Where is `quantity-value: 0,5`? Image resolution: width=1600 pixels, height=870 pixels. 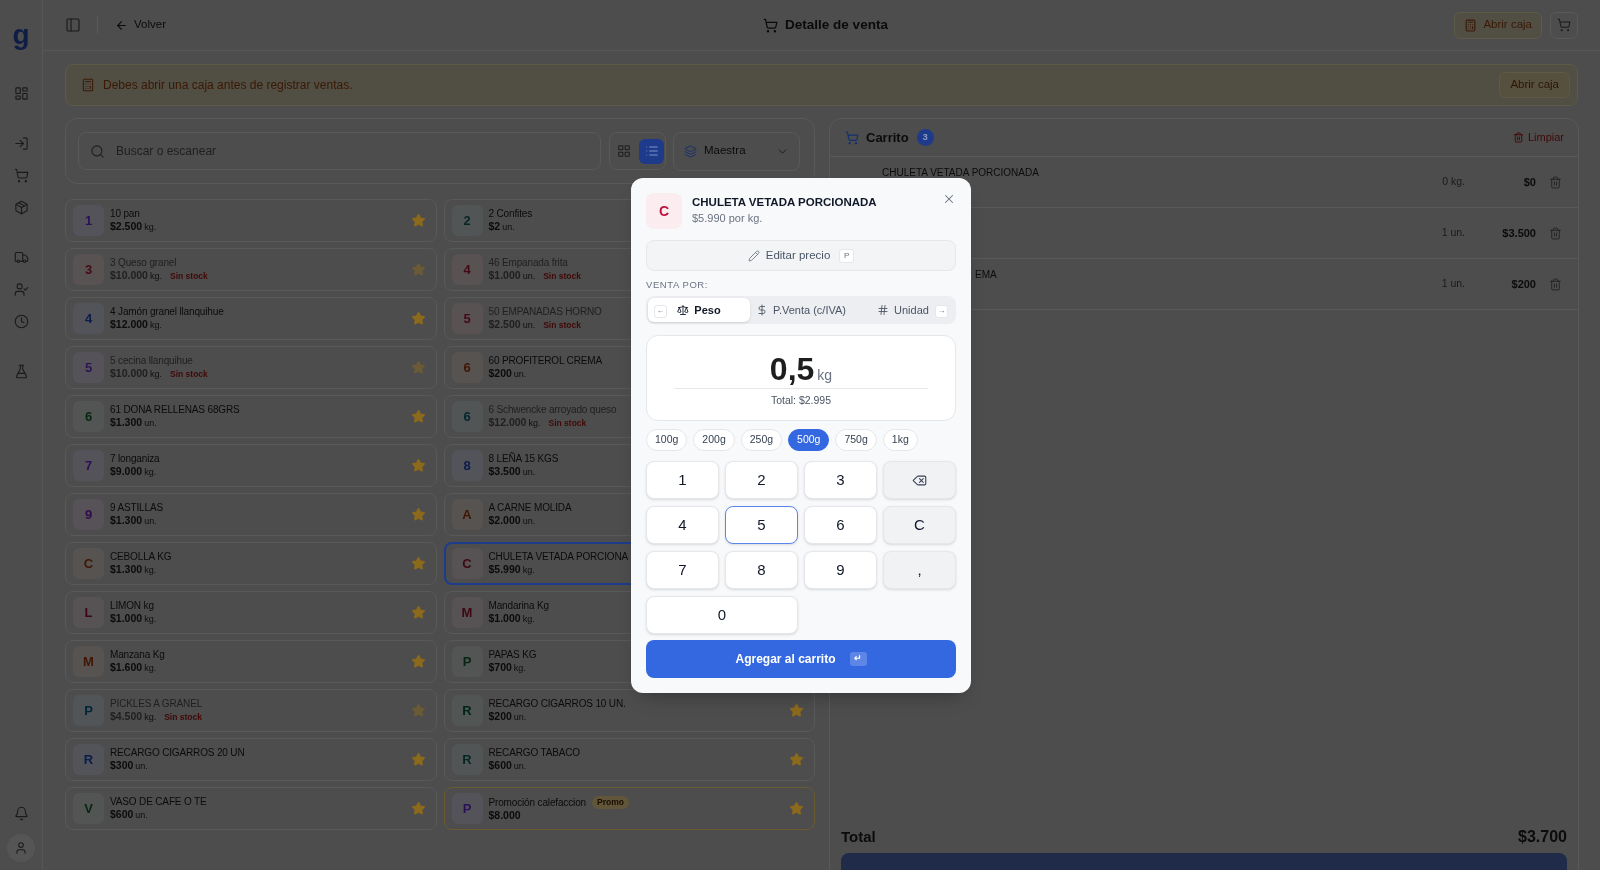
quantity-value: 0,5 is located at coordinates (792, 369).